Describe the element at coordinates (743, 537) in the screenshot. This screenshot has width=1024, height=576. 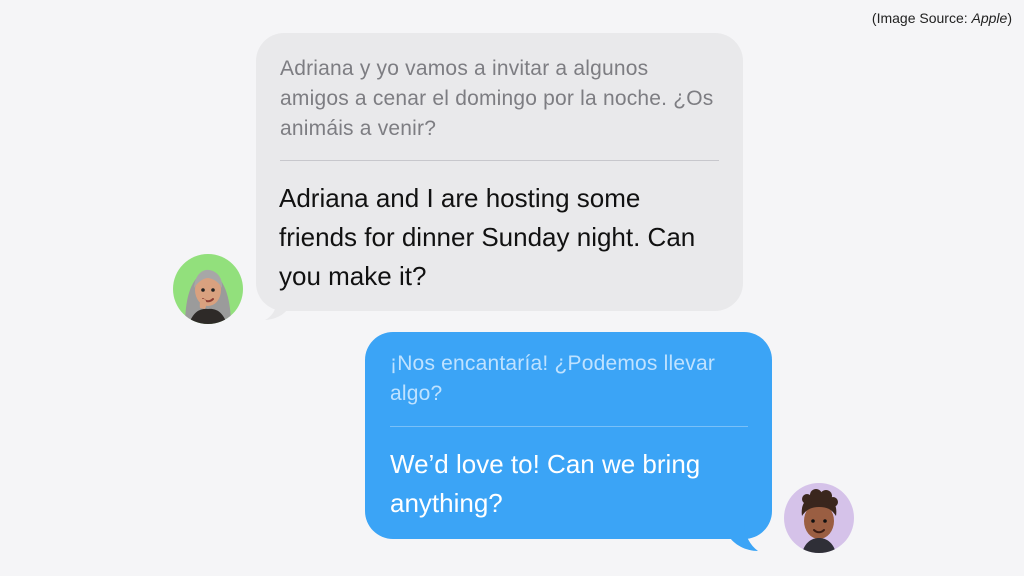
I see `outgoing-bubble-tail` at that location.